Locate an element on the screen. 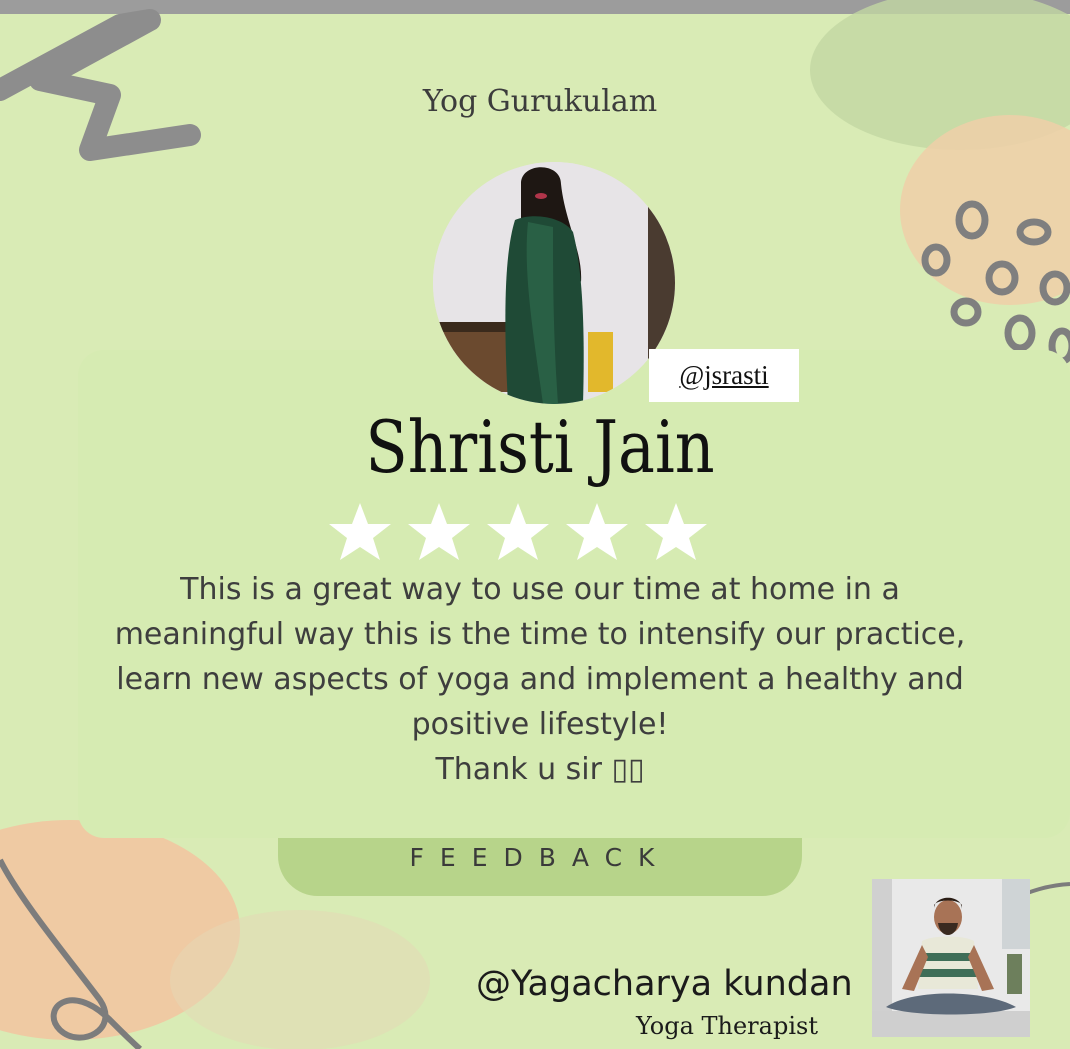  star-rating is located at coordinates (518, 532).